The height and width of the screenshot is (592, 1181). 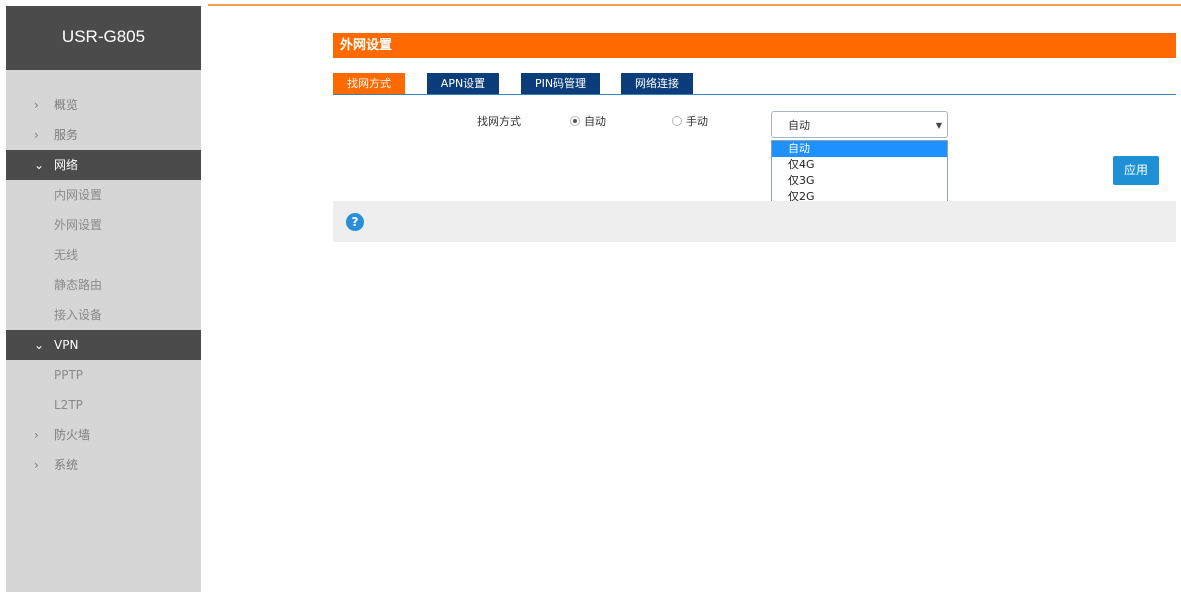 I want to click on tab-network-search: 找网方式, so click(x=369, y=83).